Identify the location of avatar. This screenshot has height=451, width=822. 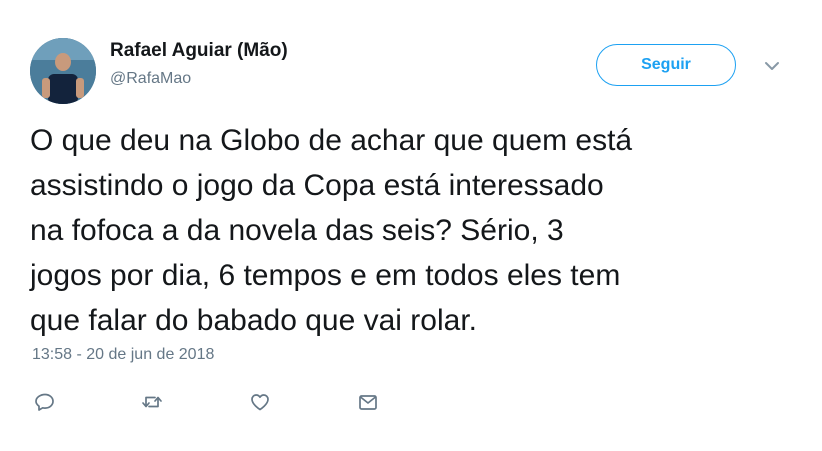
(63, 71).